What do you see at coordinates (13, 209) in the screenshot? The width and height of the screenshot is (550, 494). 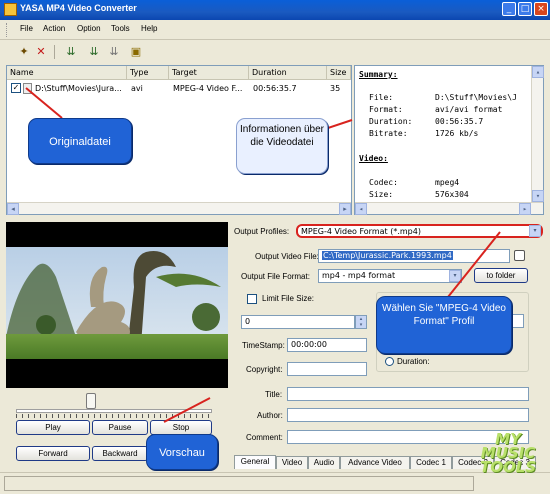 I see `scroll-left-button: ◂` at bounding box center [13, 209].